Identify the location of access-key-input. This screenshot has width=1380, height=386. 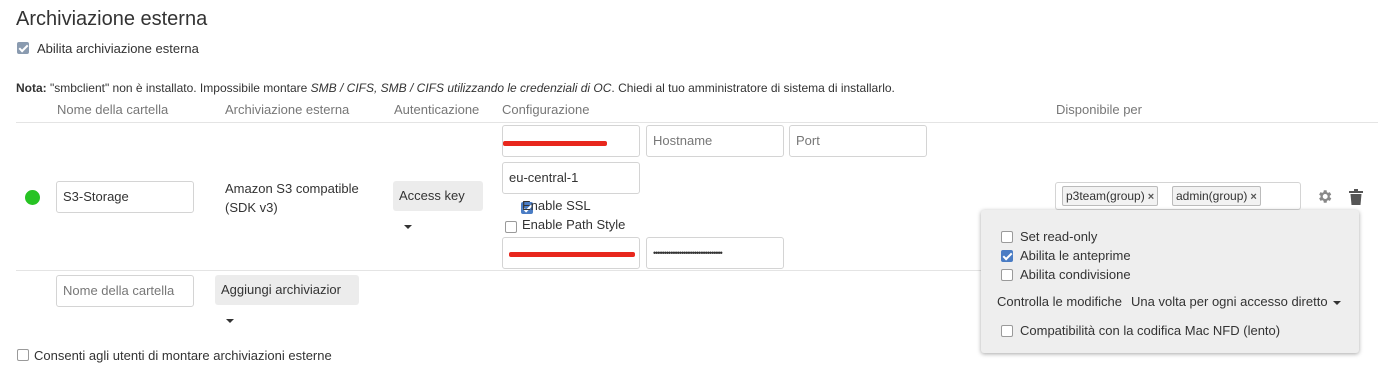
(571, 253).